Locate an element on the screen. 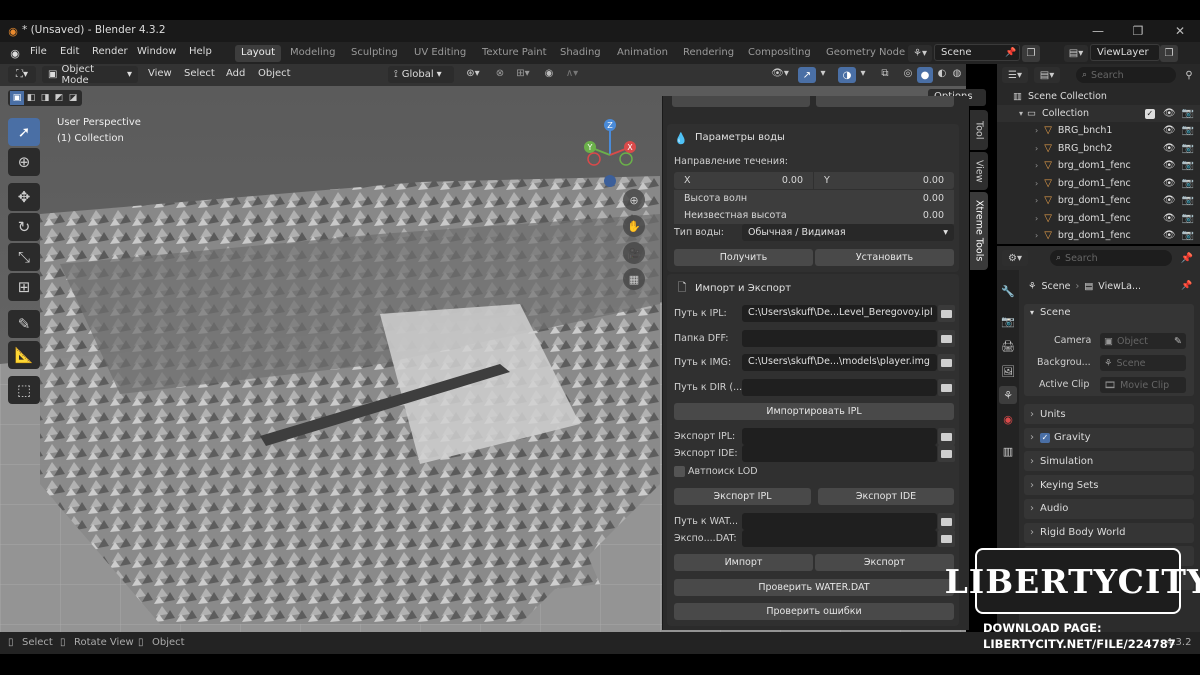  solid-shading-icon: ● is located at coordinates (925, 75).